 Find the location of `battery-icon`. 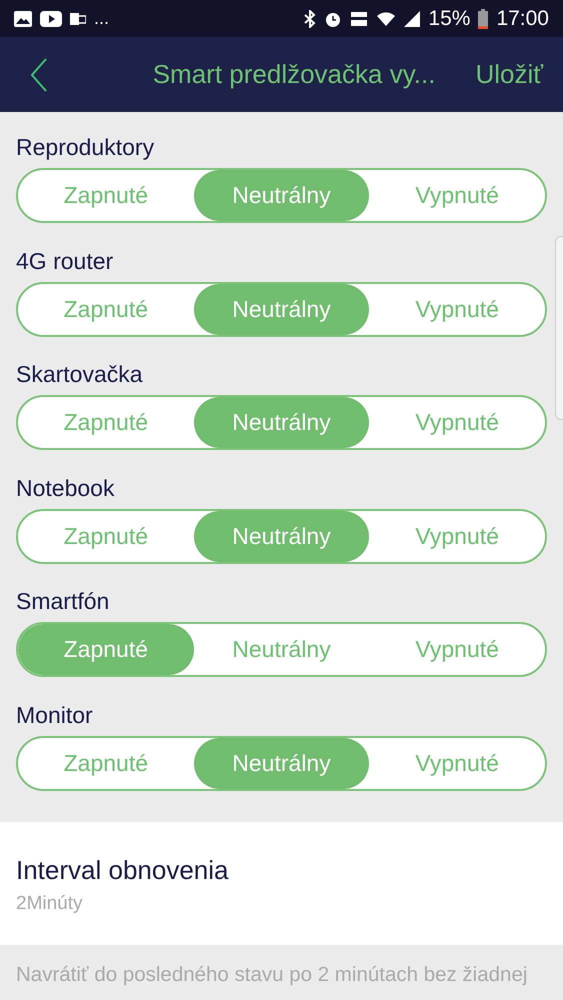

battery-icon is located at coordinates (483, 18).